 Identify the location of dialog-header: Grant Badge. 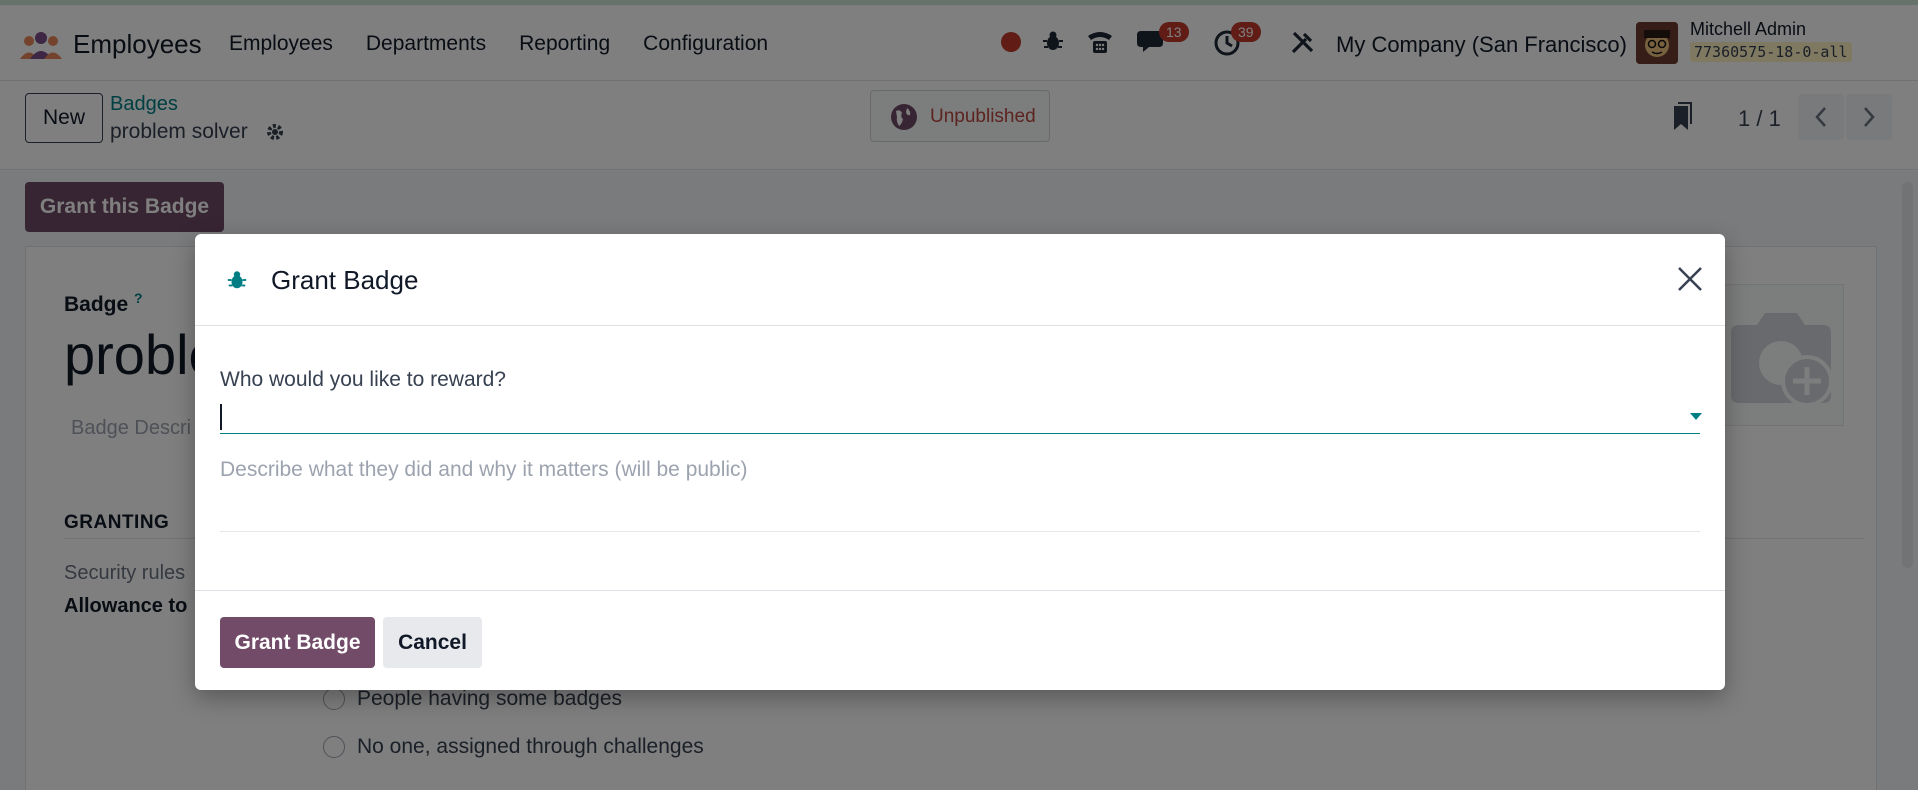
(960, 280).